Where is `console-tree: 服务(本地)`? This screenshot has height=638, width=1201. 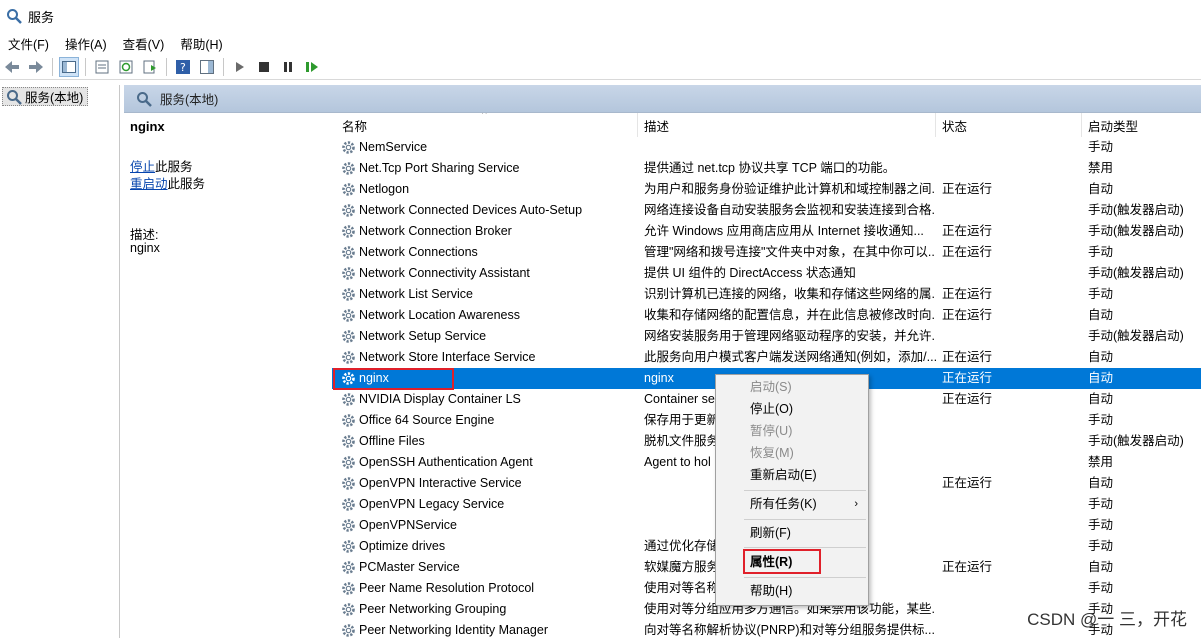 console-tree: 服务(本地) is located at coordinates (60, 361).